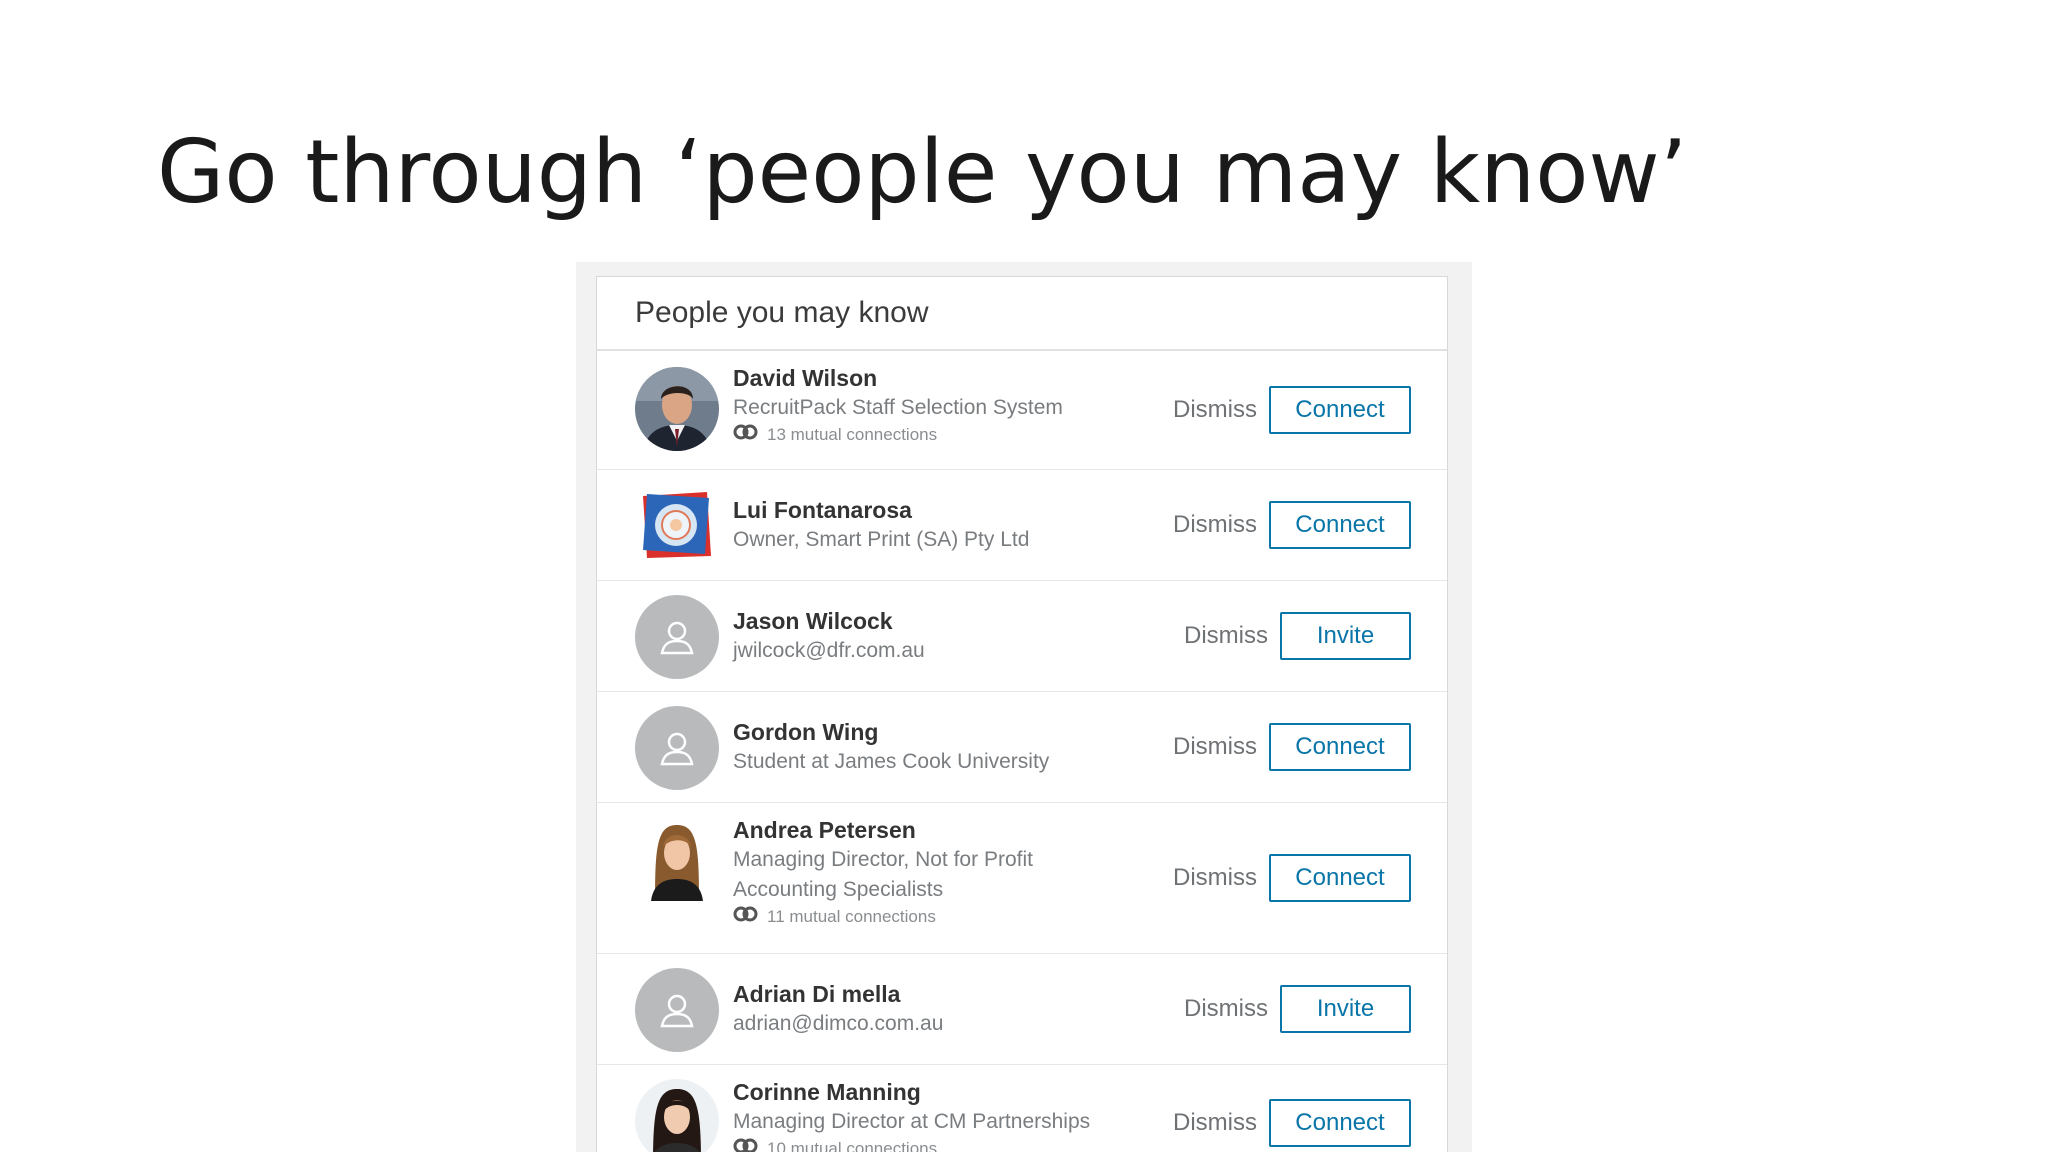  What do you see at coordinates (838, 994) in the screenshot?
I see `person-name: Adrian Di mella` at bounding box center [838, 994].